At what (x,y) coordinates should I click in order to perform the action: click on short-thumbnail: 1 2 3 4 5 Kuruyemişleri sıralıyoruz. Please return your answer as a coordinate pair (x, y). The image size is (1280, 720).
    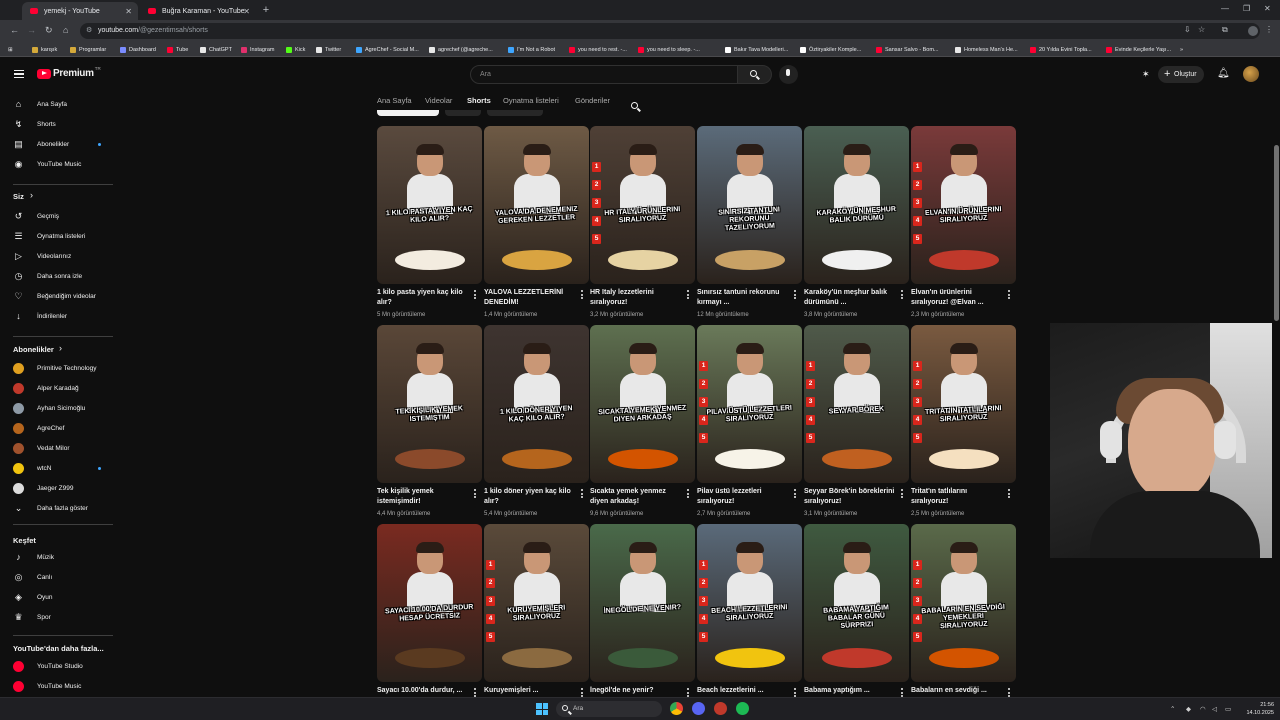
    Looking at the image, I should click on (536, 603).